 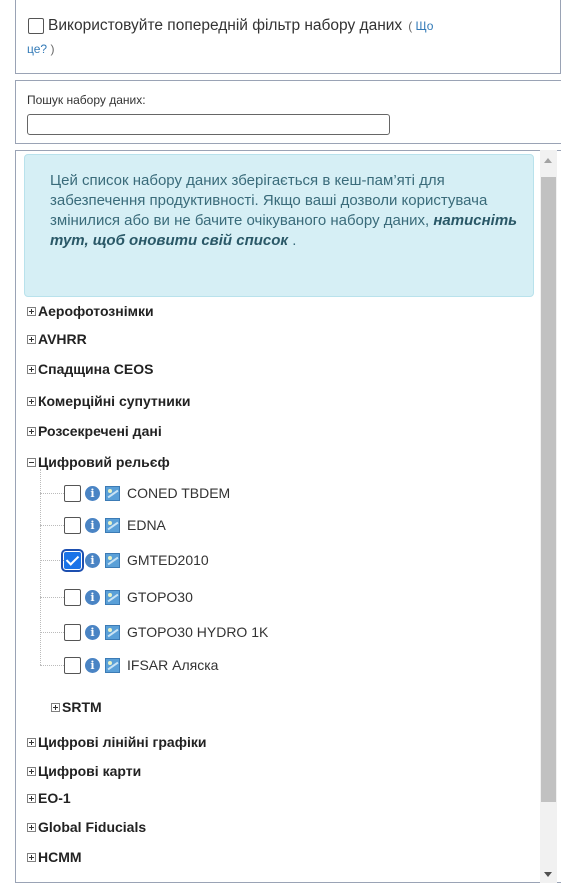 I want to click on dataset-item: i CONED TBDEM, so click(x=147, y=493).